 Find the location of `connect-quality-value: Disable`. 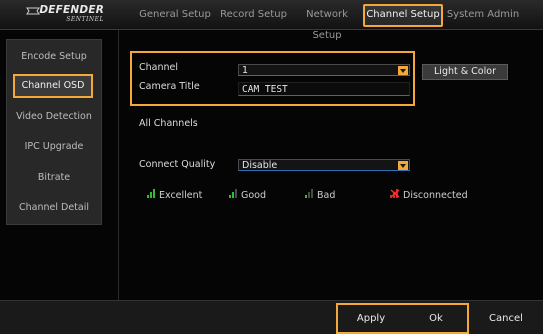

connect-quality-value: Disable is located at coordinates (260, 165).